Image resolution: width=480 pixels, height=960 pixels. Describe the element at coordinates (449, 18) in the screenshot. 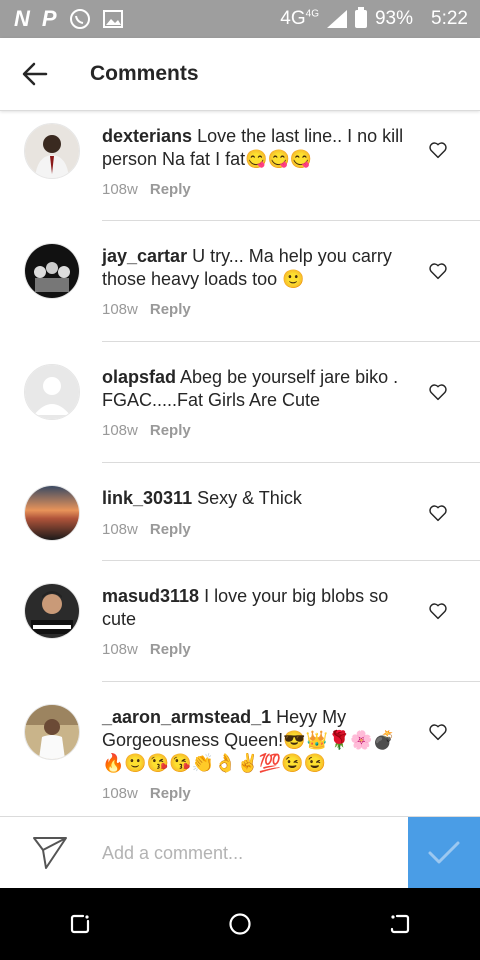

I see `clock: 5:22` at that location.